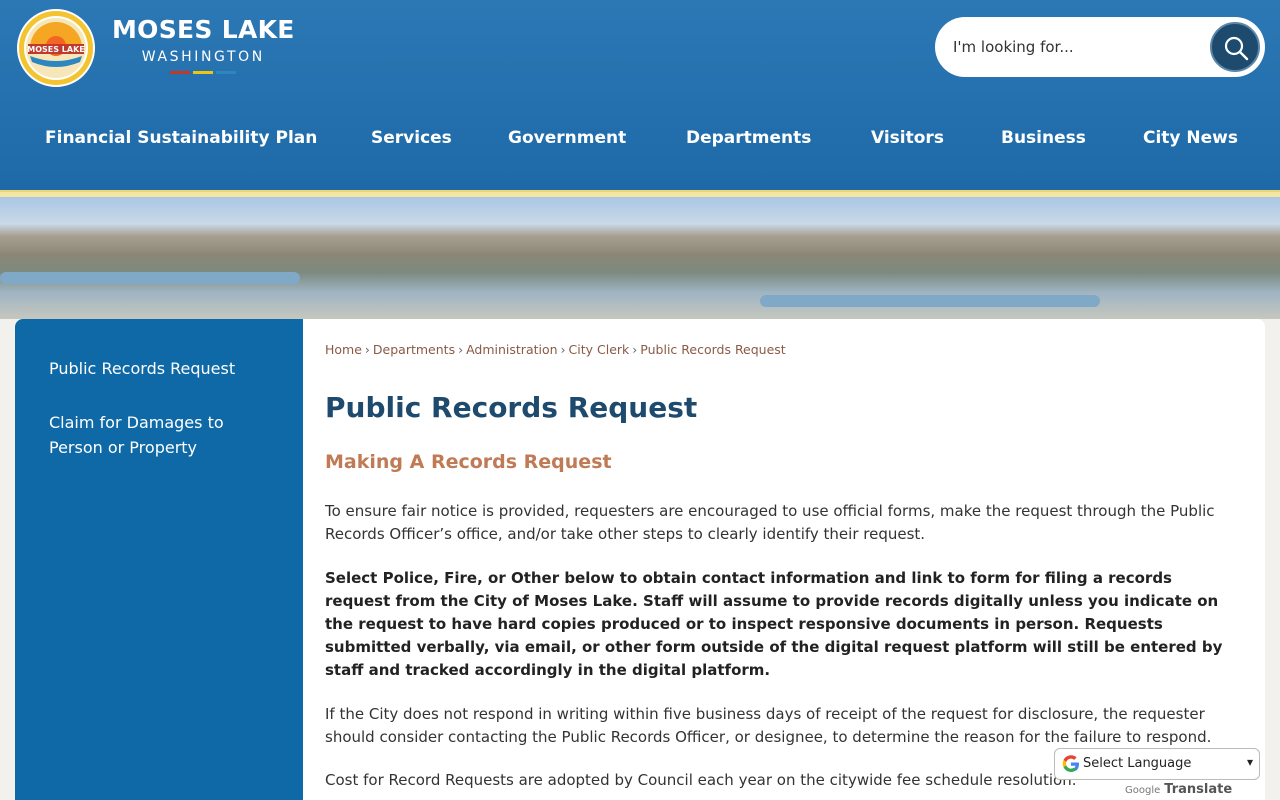  What do you see at coordinates (1249, 762) in the screenshot?
I see `chevron-down-icon: ▾` at bounding box center [1249, 762].